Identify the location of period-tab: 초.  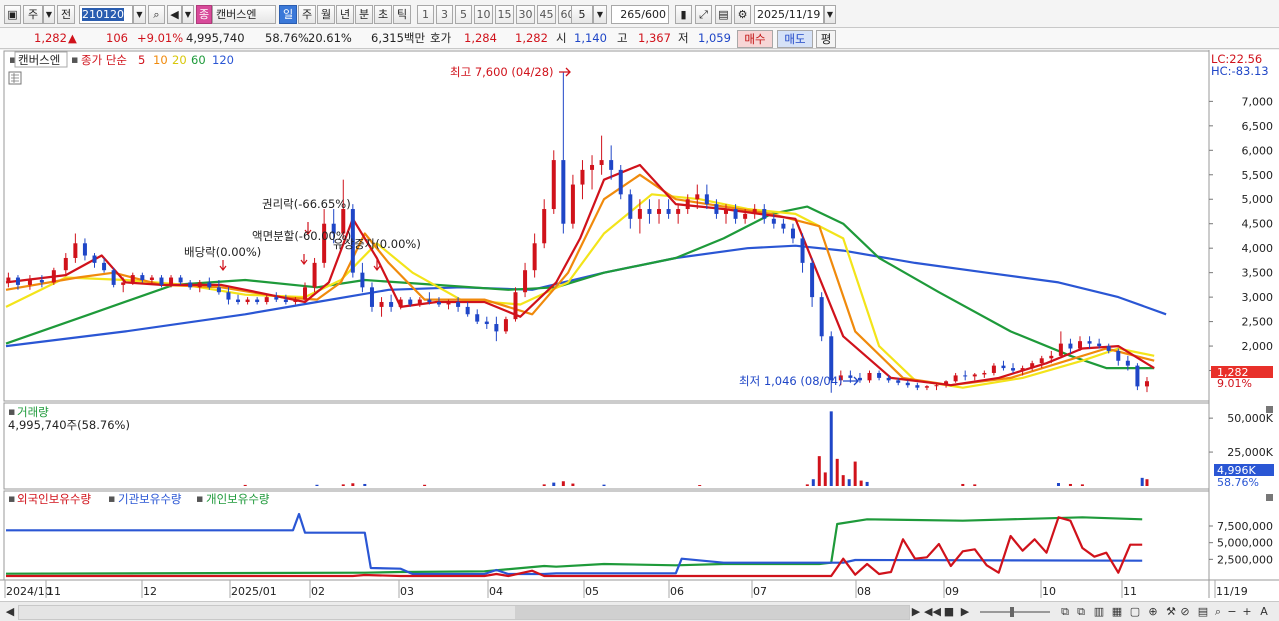
(383, 14).